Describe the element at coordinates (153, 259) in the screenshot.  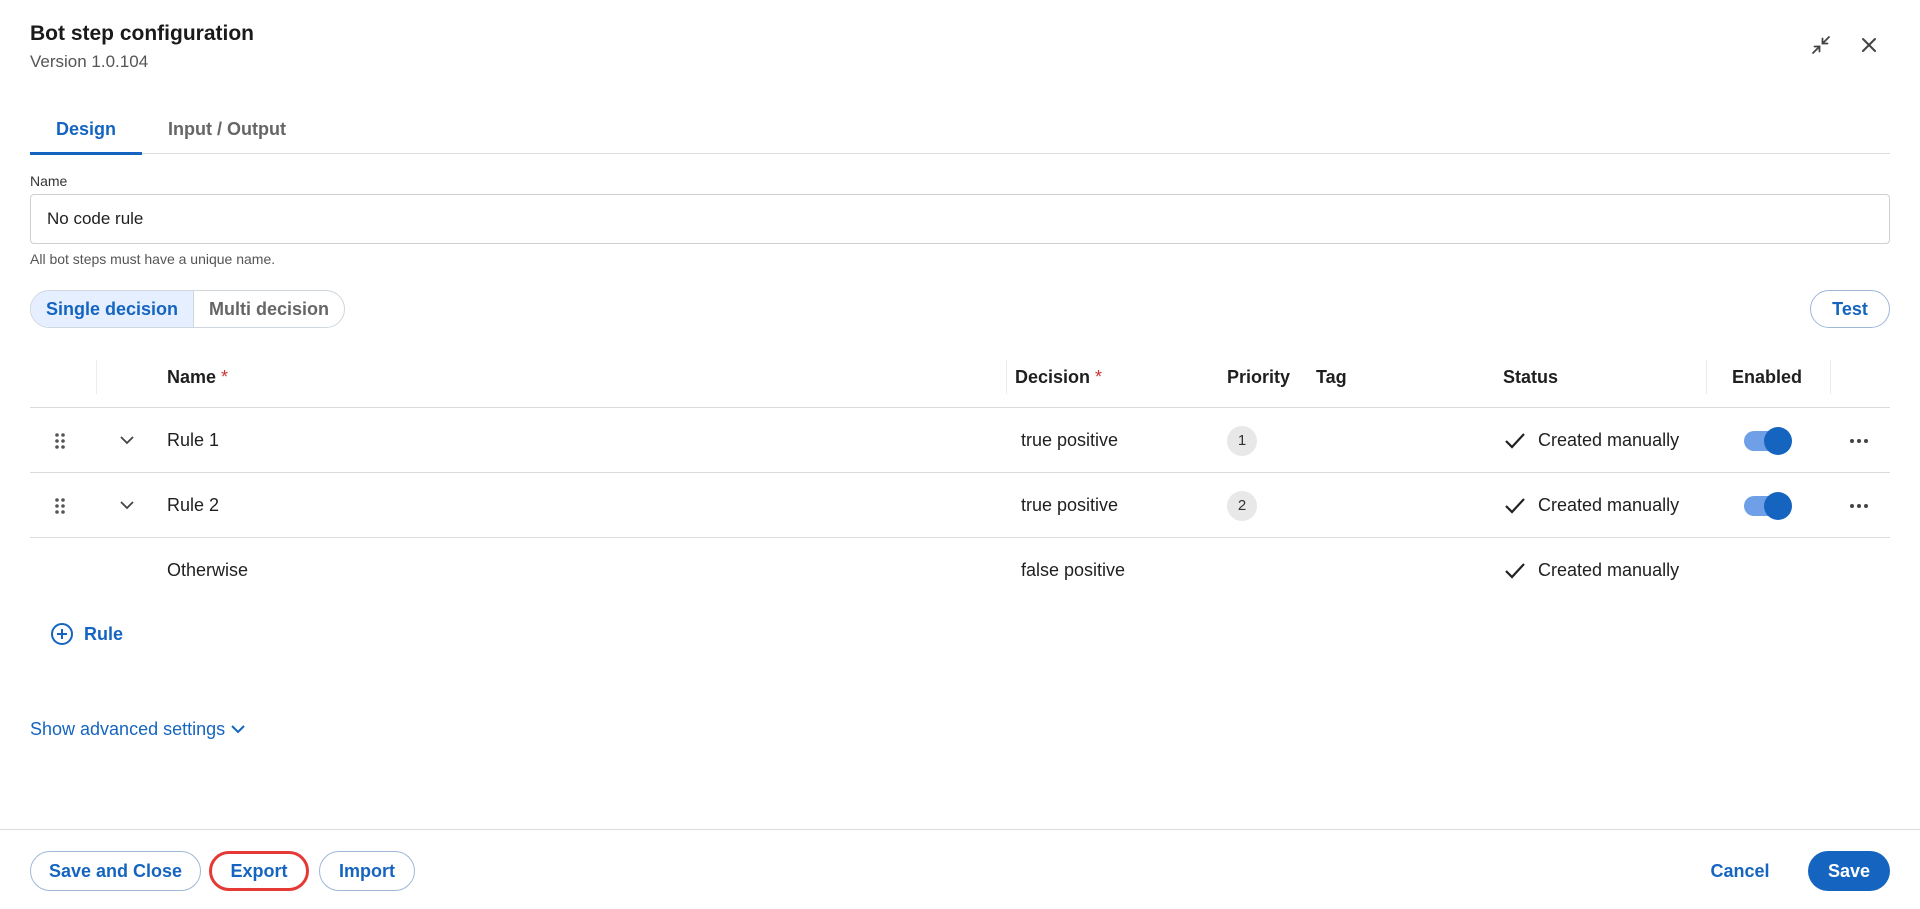
I see `name-helper-text: All bot steps must have a unique name.` at that location.